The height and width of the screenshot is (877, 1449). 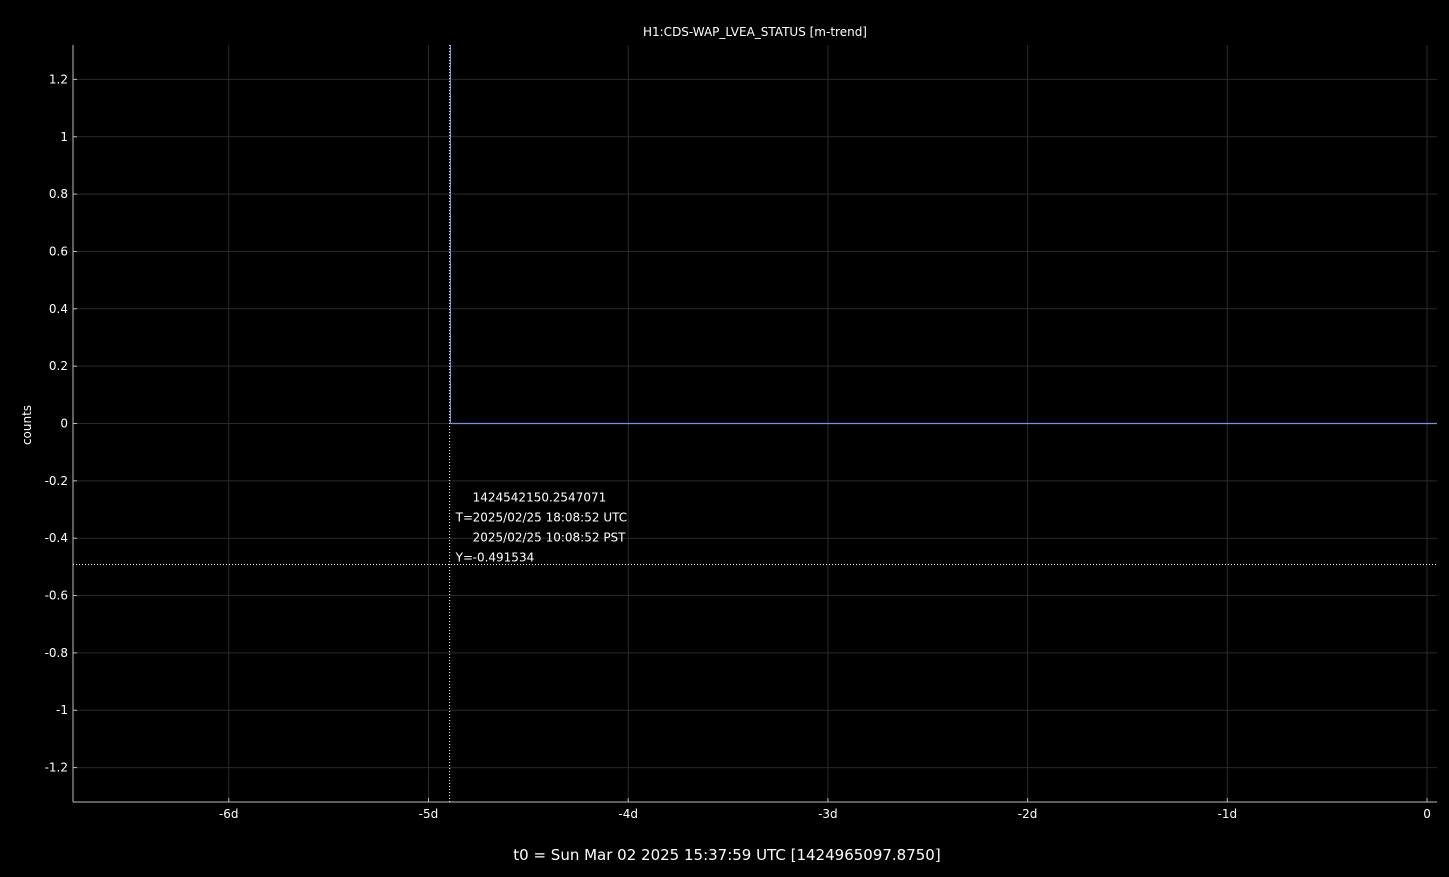 What do you see at coordinates (464, 517) in the screenshot?
I see `cursor-readout-prefix: T=` at bounding box center [464, 517].